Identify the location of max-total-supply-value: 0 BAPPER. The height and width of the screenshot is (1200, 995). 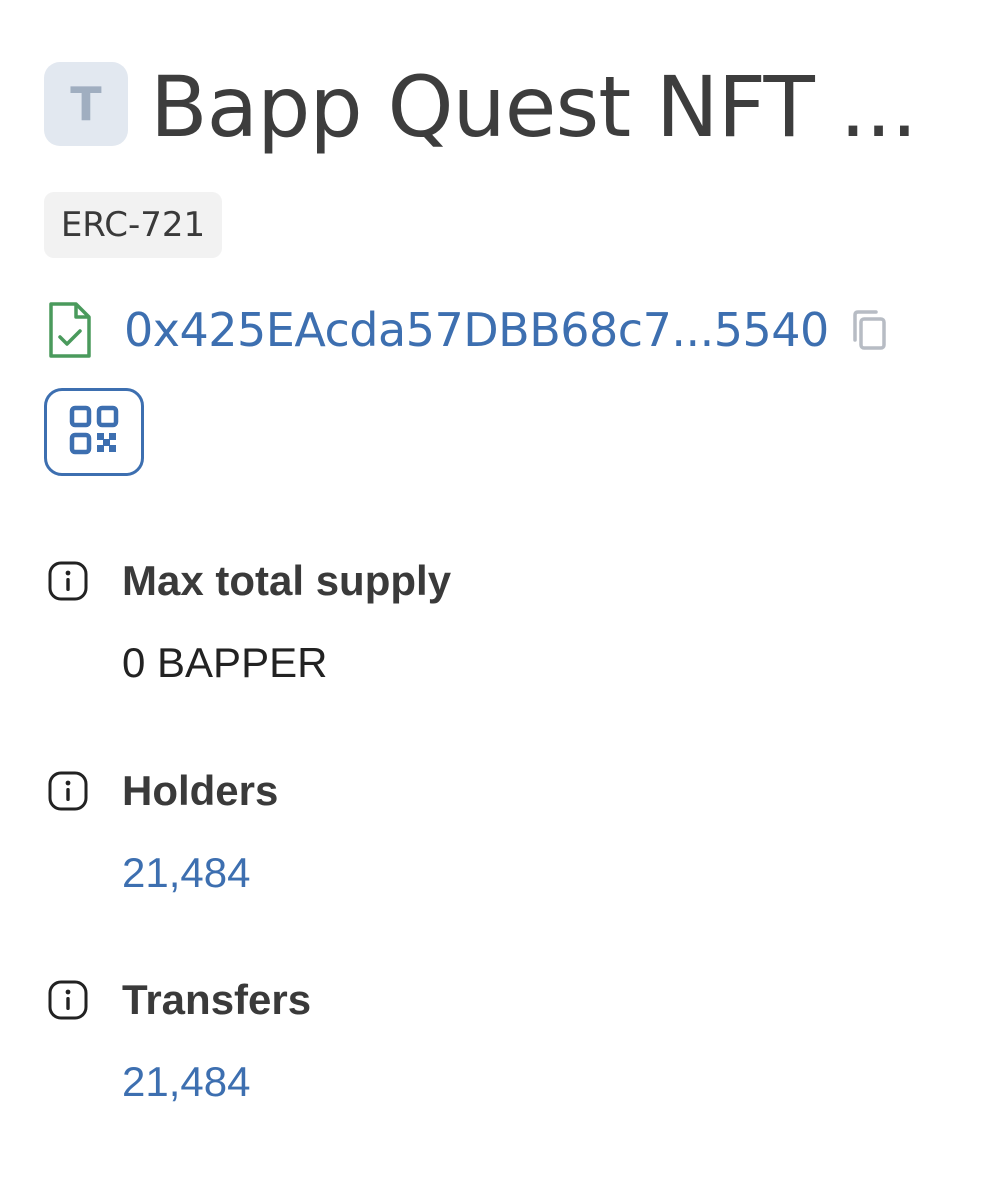
(225, 662).